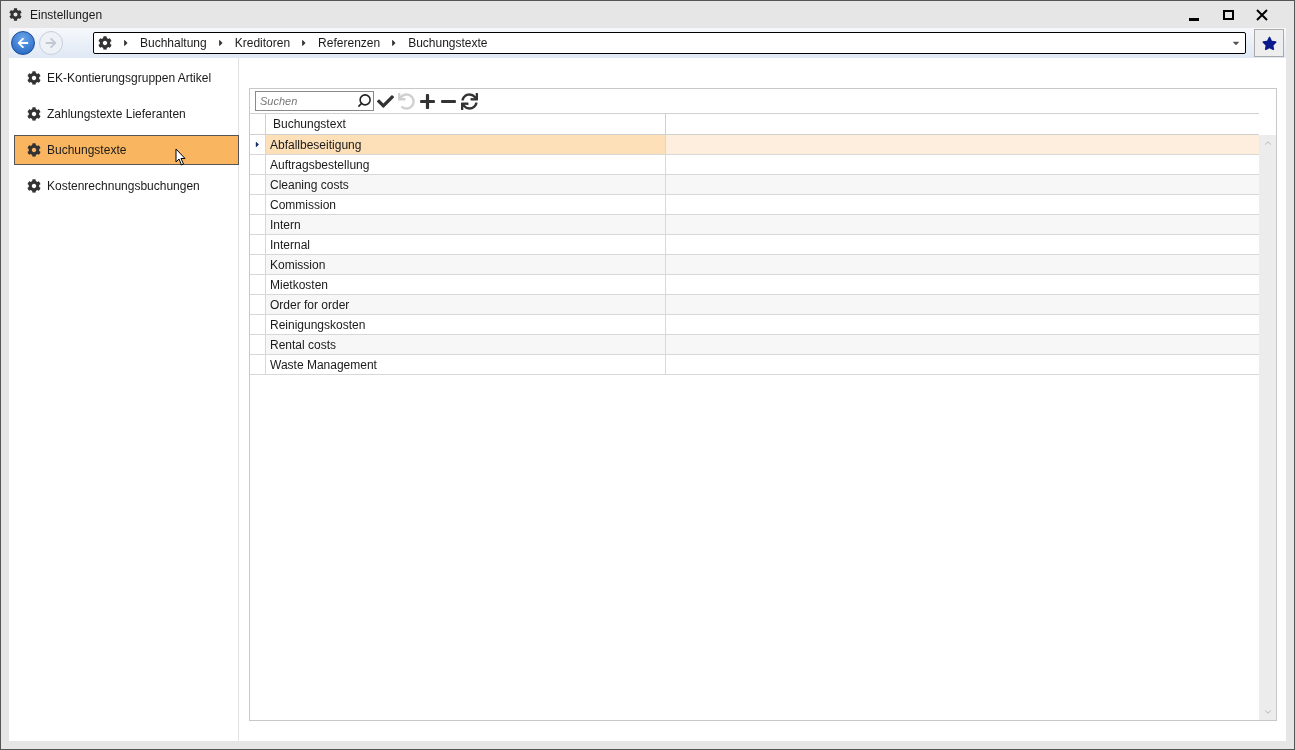 The width and height of the screenshot is (1295, 750). Describe the element at coordinates (754, 345) in the screenshot. I see `table-row: Rental costs` at that location.